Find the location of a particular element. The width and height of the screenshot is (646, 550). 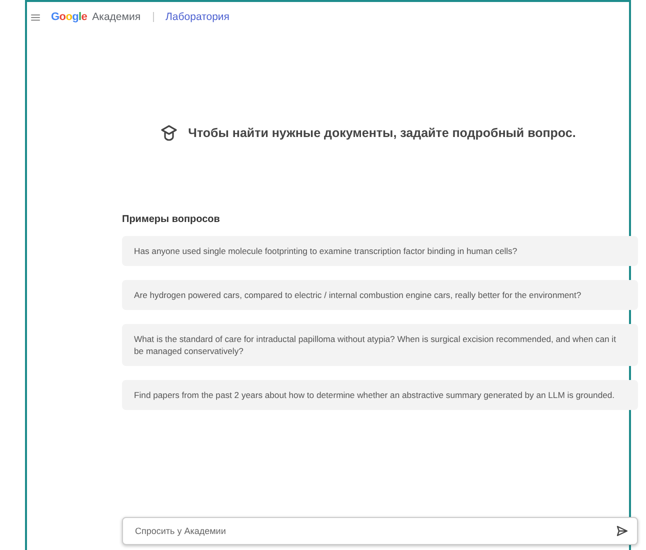

menu-icon is located at coordinates (35, 17).